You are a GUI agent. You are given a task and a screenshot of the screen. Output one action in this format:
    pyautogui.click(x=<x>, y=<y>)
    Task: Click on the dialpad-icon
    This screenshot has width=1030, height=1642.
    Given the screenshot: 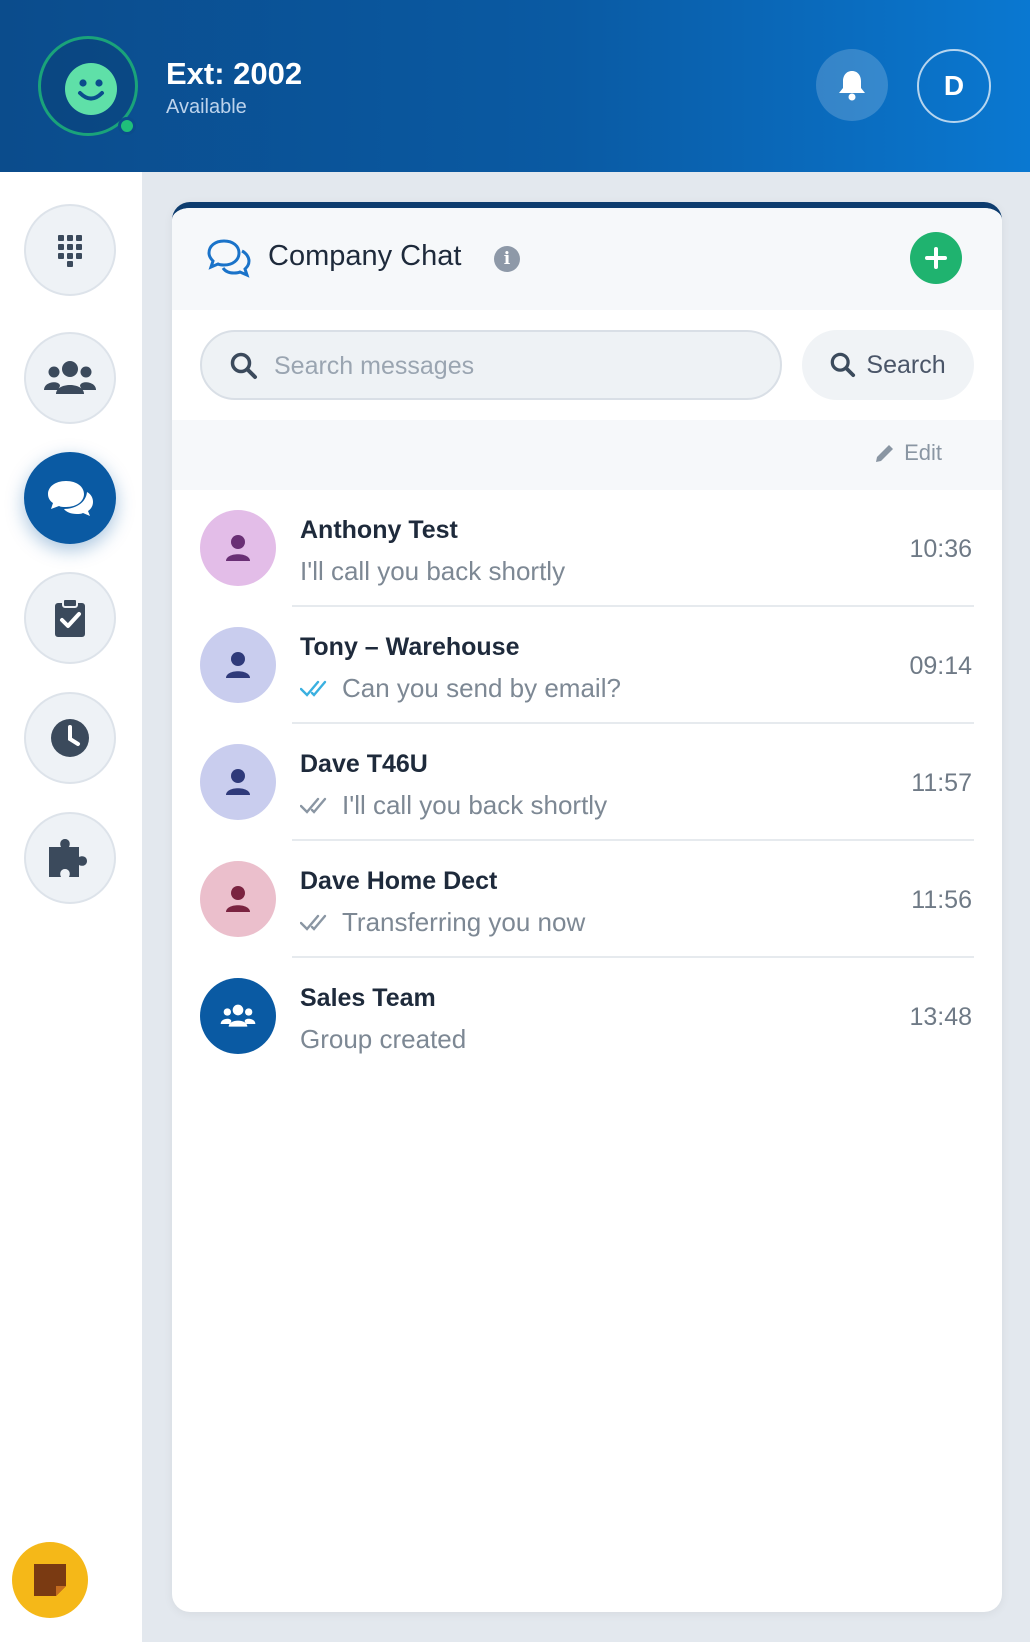 What is the action you would take?
    pyautogui.click(x=70, y=251)
    